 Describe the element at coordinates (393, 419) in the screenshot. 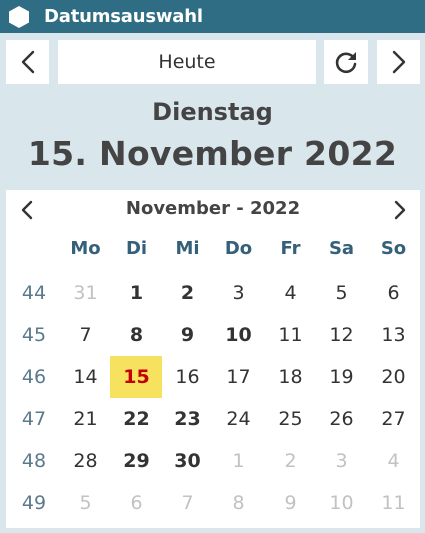

I see `day-cell: 27` at that location.